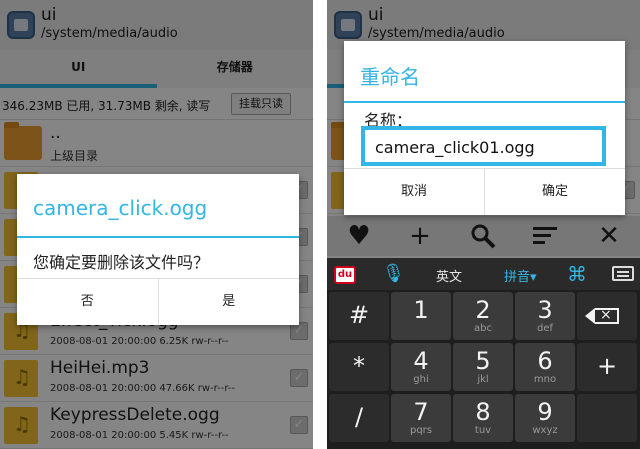 The width and height of the screenshot is (640, 449). Describe the element at coordinates (577, 274) in the screenshot. I see `command-icon: ⌘` at that location.